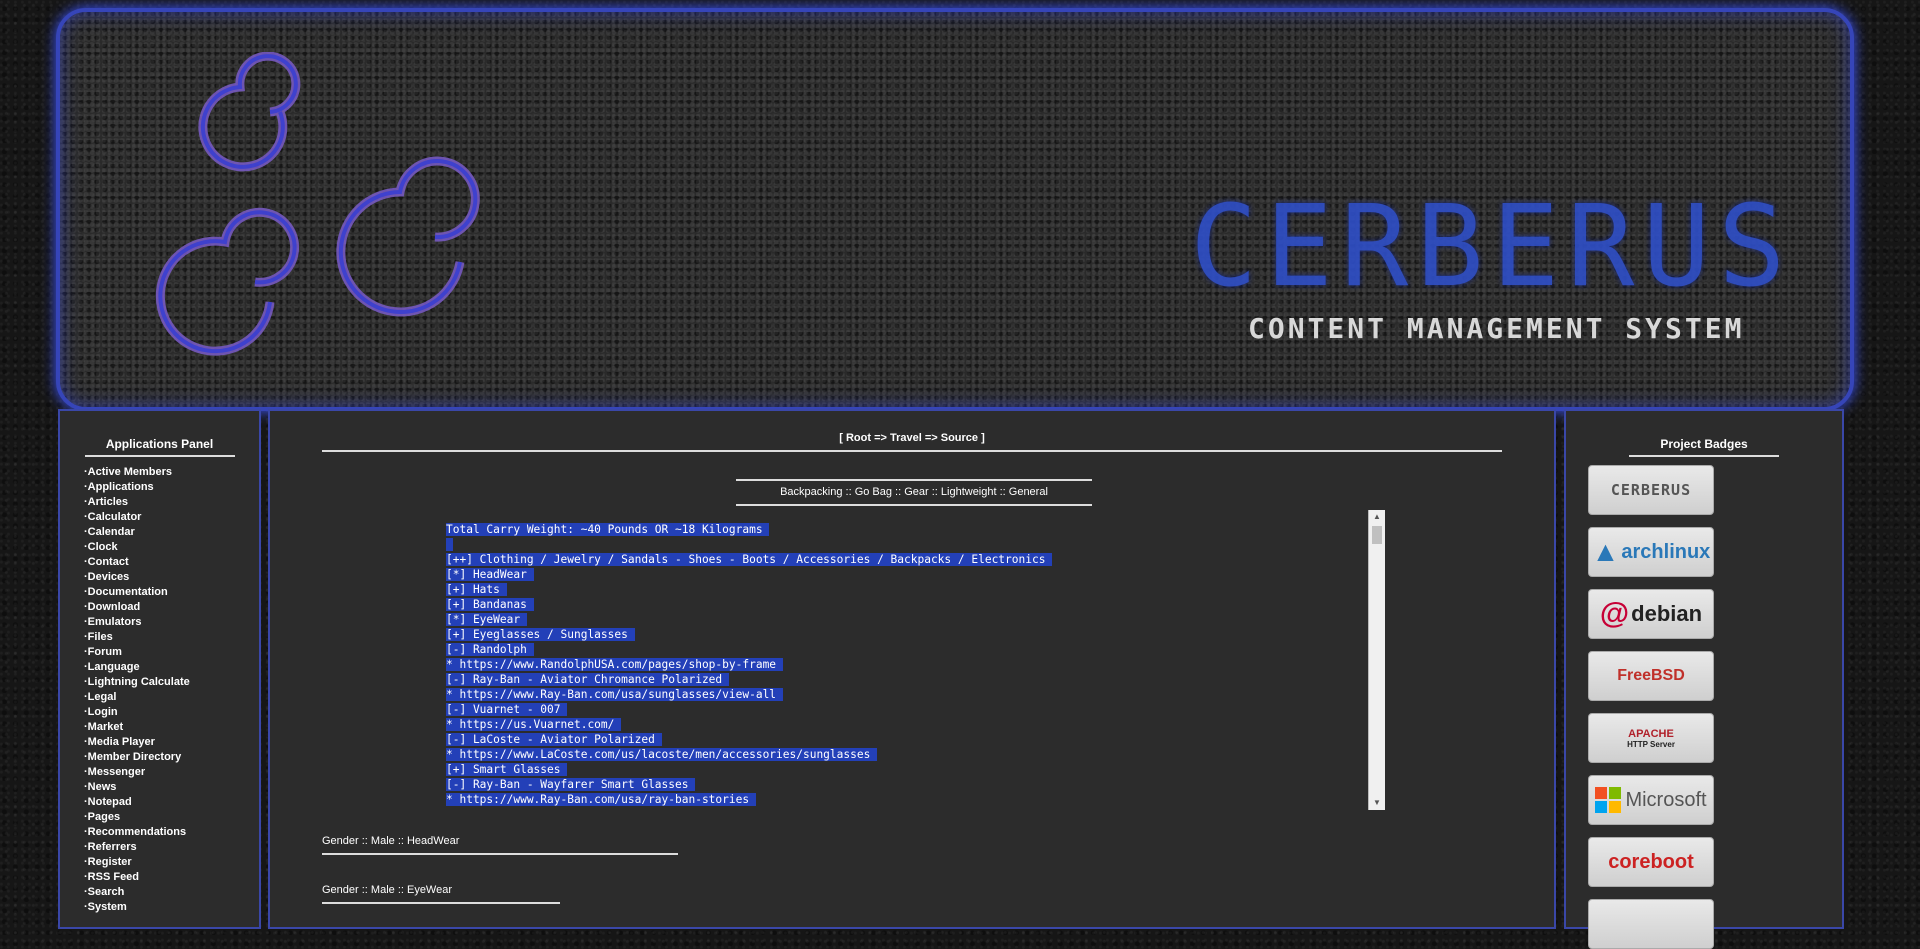 The height and width of the screenshot is (949, 1920). What do you see at coordinates (1605, 551) in the screenshot?
I see `arch-logo-icon: ▲` at bounding box center [1605, 551].